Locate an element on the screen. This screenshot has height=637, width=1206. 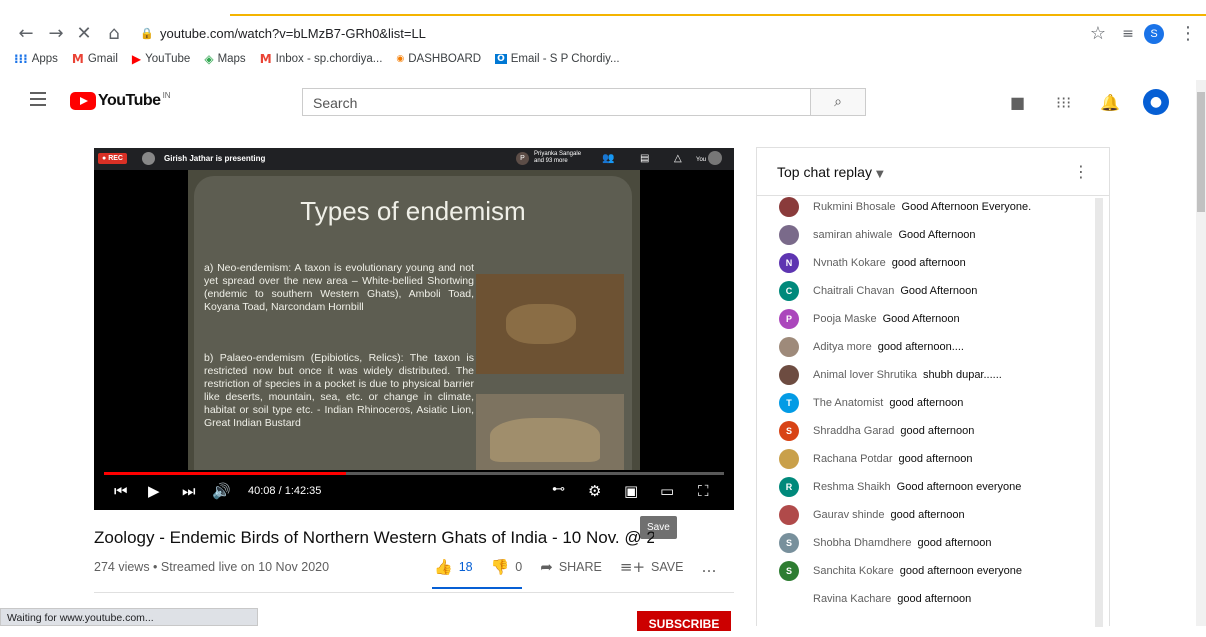
subscribe-button: SUBSCRIBE is located at coordinates (684, 621).